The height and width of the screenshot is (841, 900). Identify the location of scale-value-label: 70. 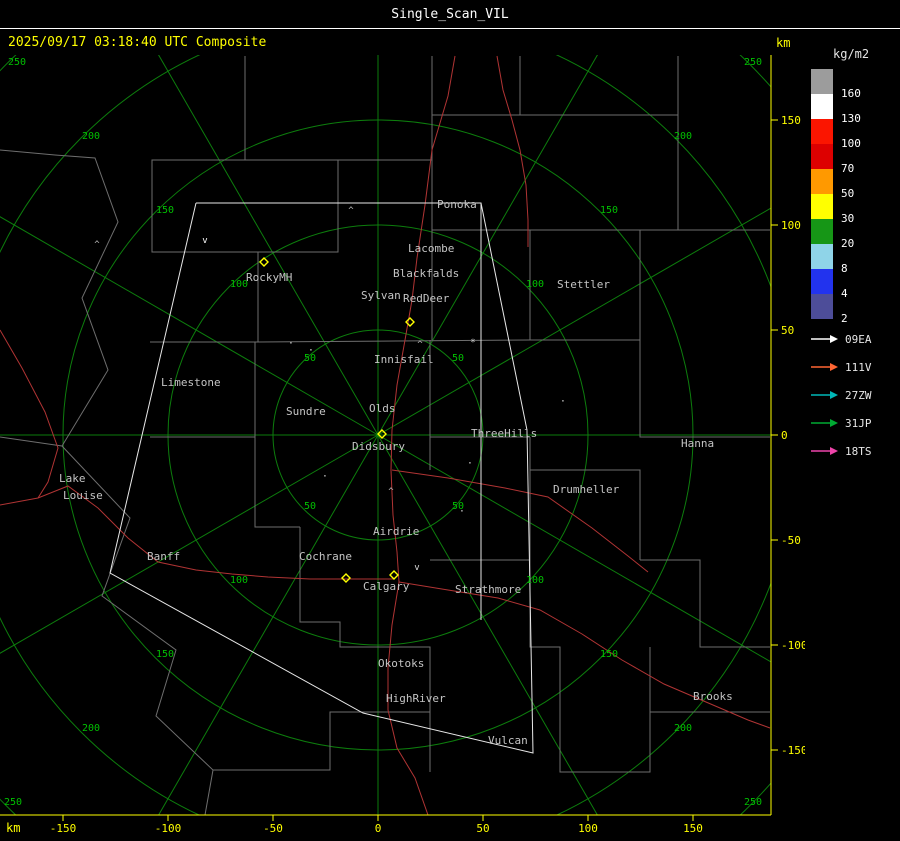
(848, 168).